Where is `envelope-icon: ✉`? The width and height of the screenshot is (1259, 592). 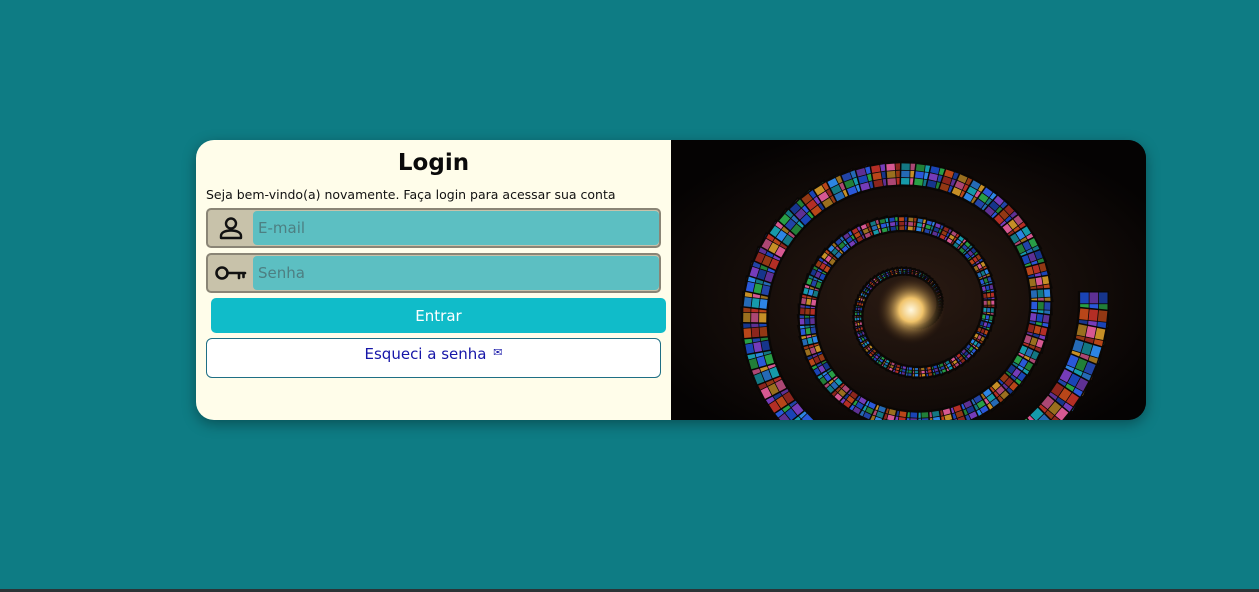 envelope-icon: ✉ is located at coordinates (498, 352).